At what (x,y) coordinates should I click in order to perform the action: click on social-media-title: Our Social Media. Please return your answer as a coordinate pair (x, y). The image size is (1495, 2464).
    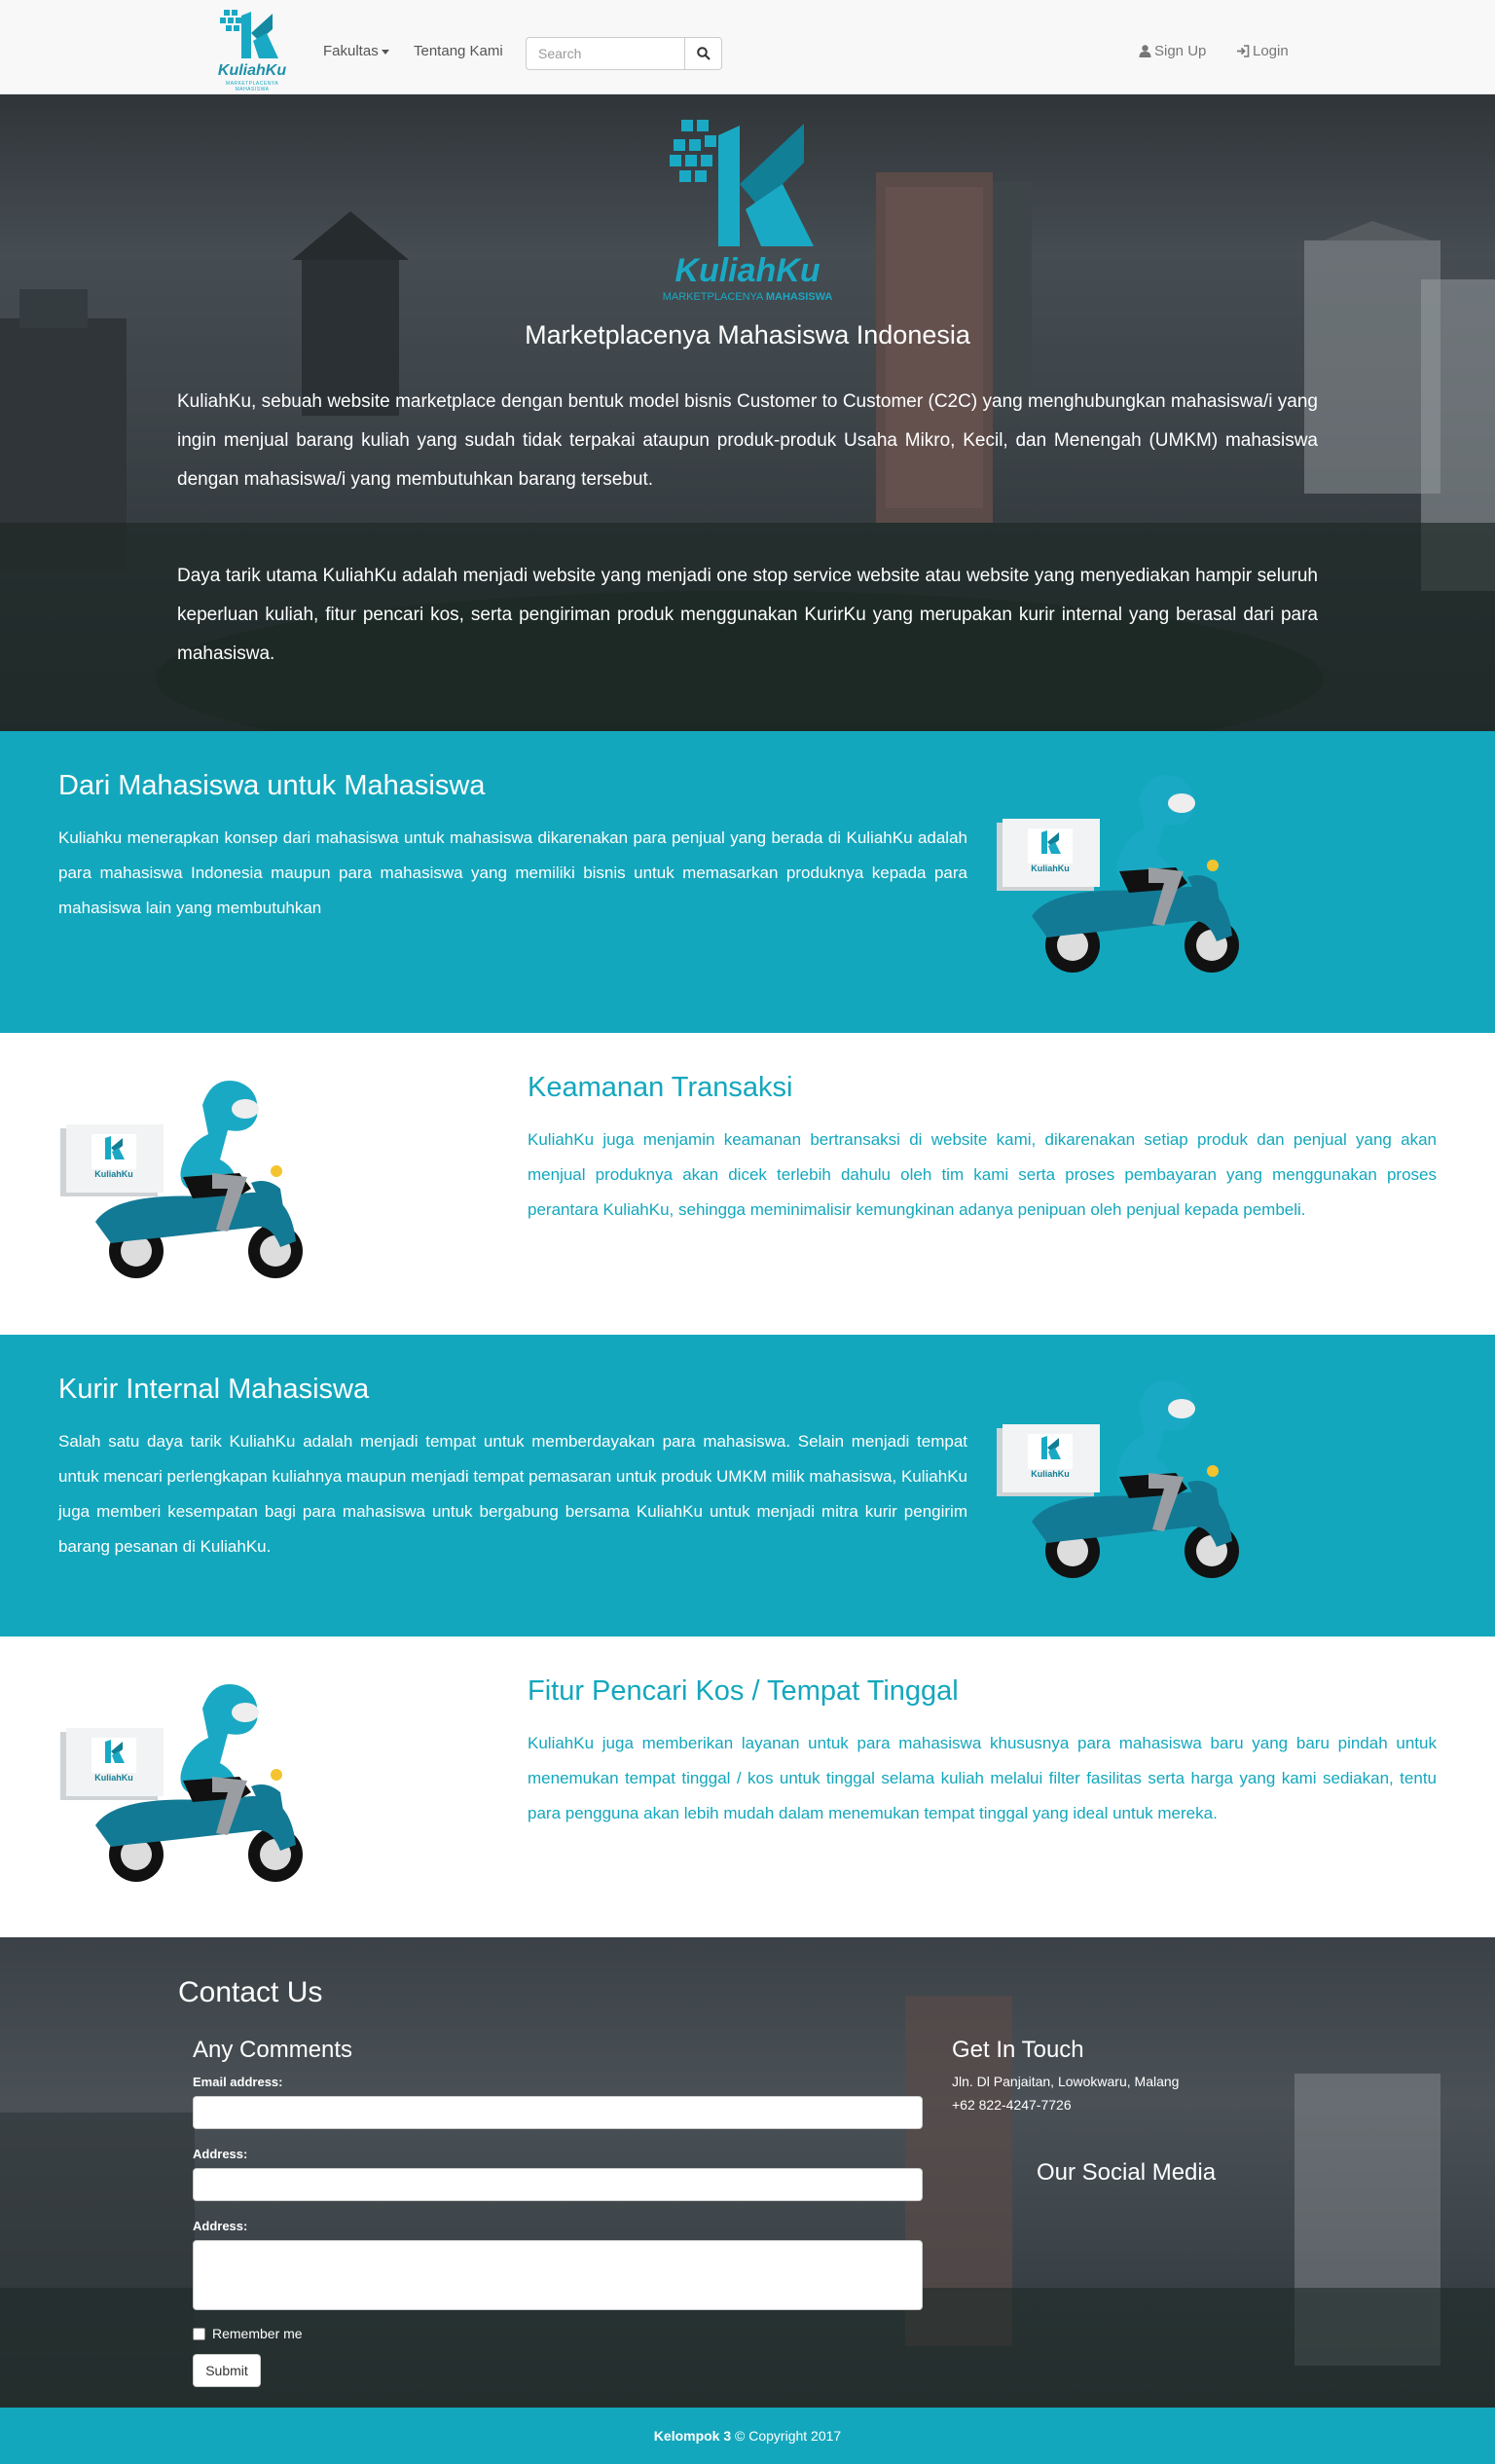
    Looking at the image, I should click on (1127, 2172).